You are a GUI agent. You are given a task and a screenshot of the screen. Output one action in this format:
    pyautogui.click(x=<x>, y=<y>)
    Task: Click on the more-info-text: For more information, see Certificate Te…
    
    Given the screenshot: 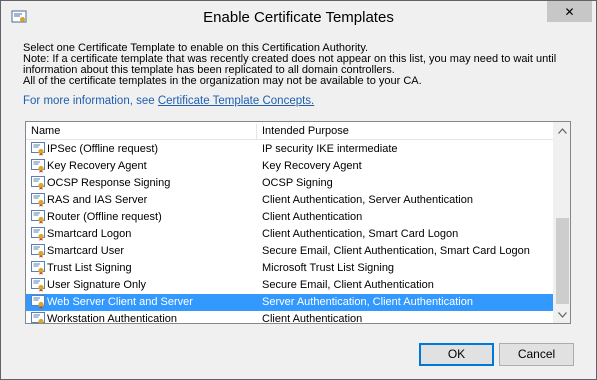 What is the action you would take?
    pyautogui.click(x=168, y=101)
    